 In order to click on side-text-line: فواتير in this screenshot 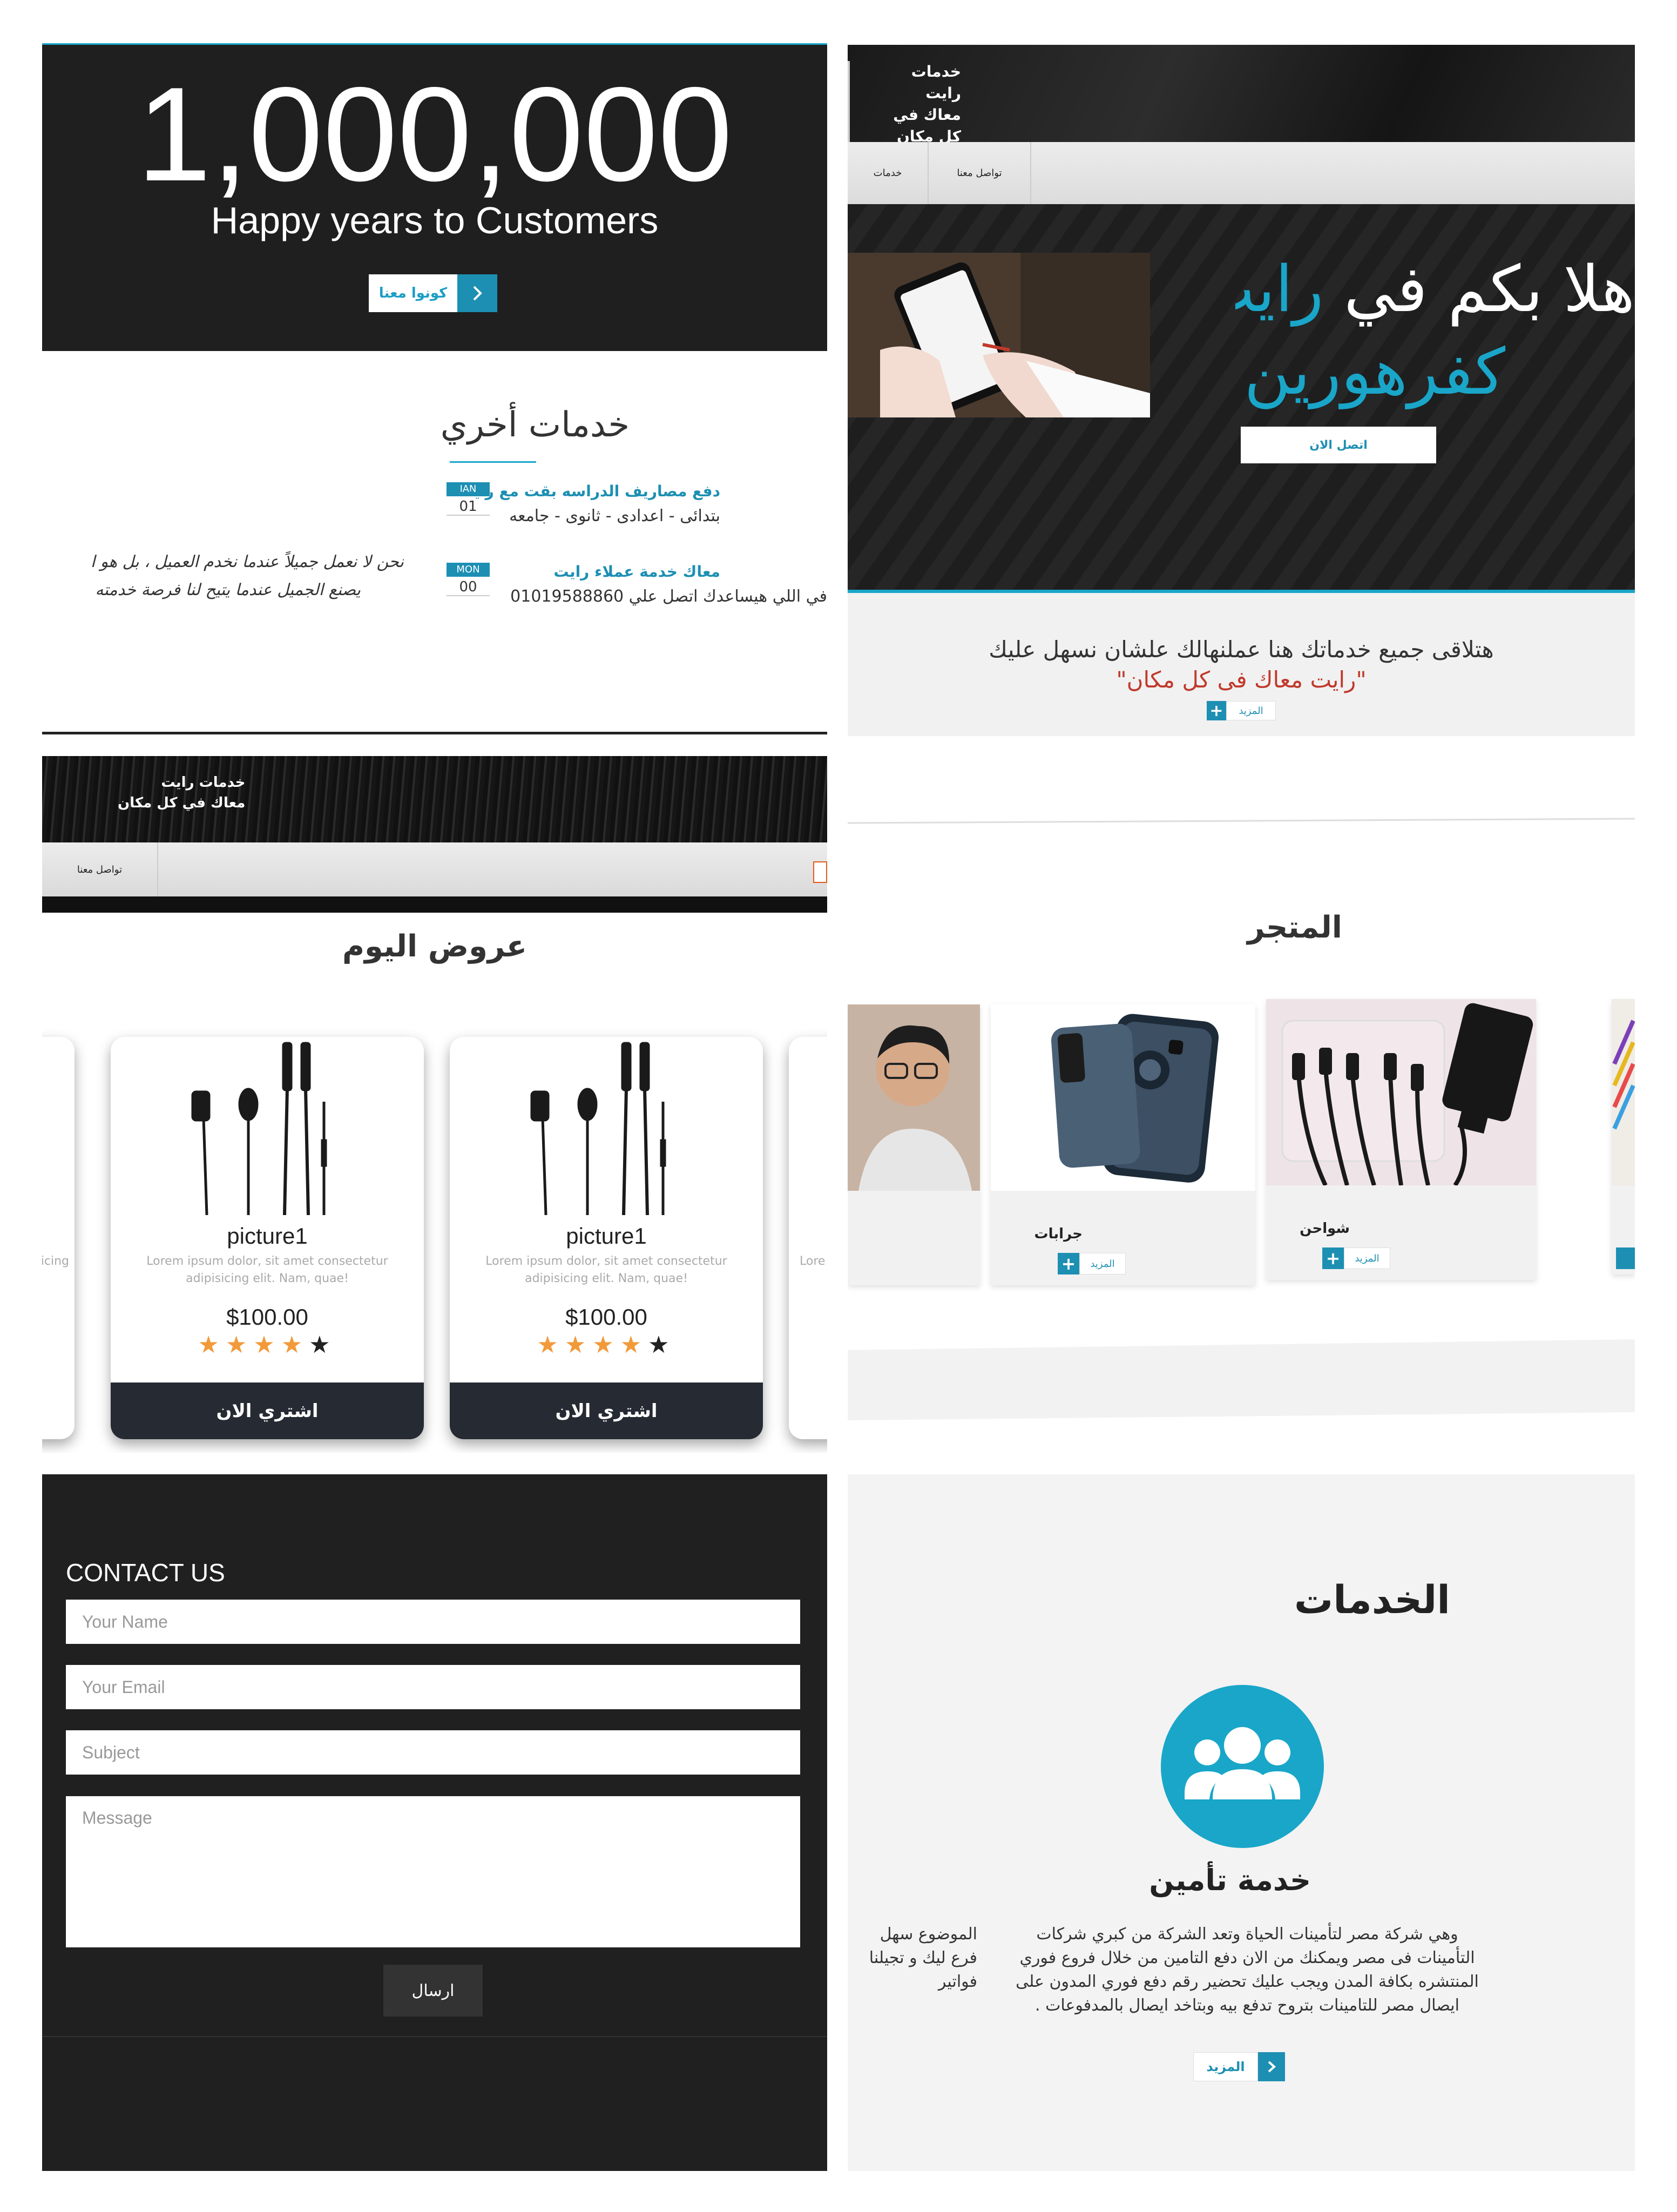, I will do `click(957, 1981)`.